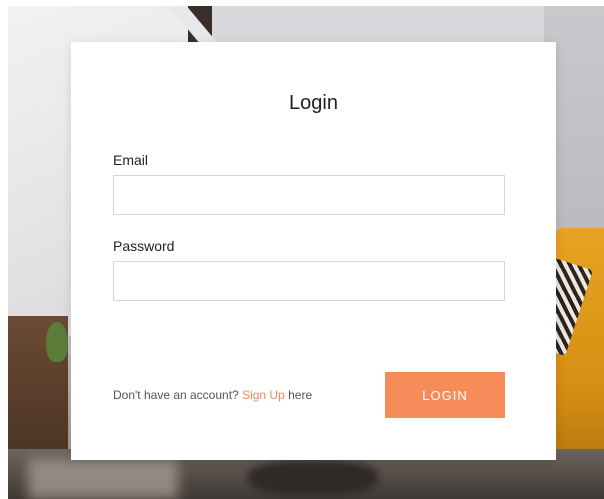  Describe the element at coordinates (313, 478) in the screenshot. I see `background-table` at that location.